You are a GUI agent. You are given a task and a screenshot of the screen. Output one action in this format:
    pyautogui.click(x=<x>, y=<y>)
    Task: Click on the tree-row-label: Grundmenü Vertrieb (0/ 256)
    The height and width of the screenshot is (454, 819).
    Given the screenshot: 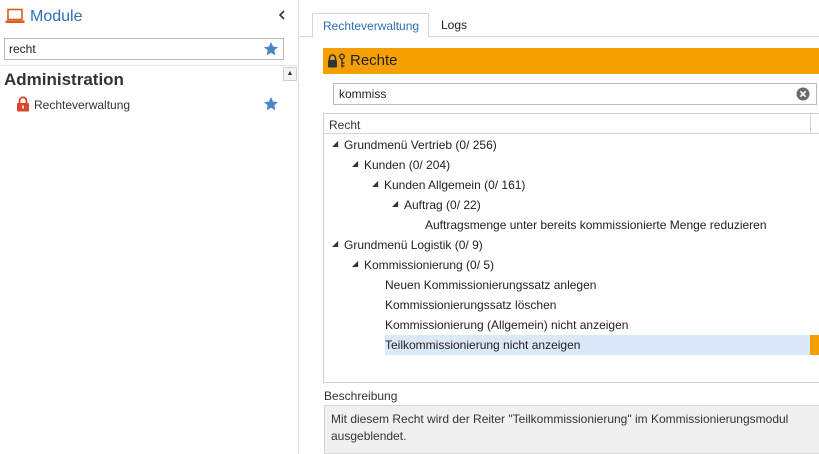 What is the action you would take?
    pyautogui.click(x=420, y=145)
    